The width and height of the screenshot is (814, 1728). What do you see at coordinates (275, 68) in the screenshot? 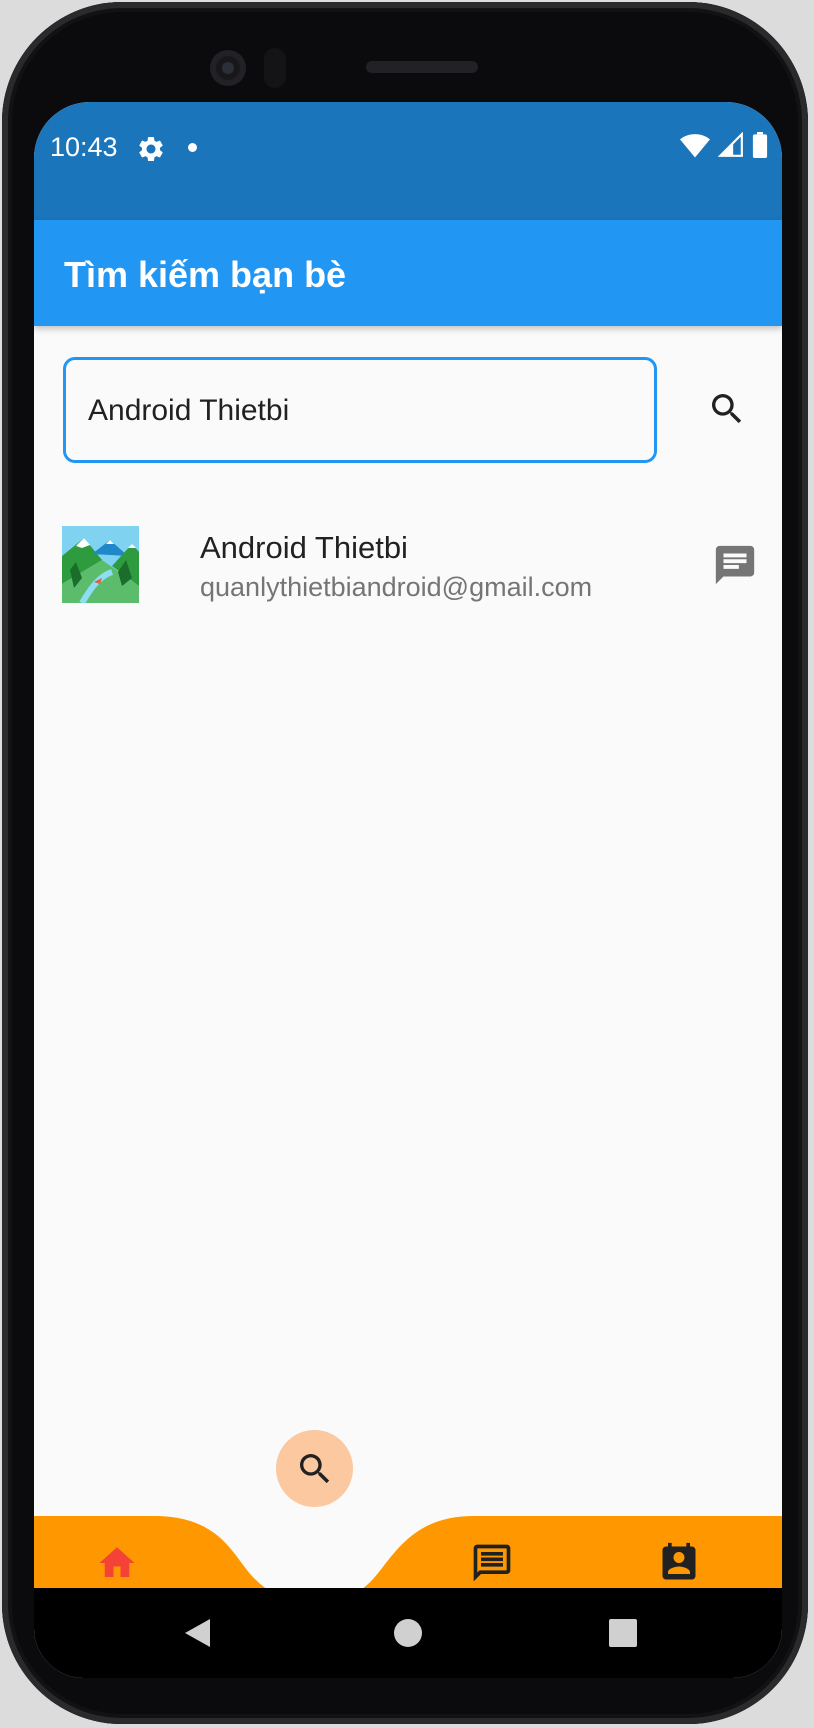
I see `proximity-sensor` at bounding box center [275, 68].